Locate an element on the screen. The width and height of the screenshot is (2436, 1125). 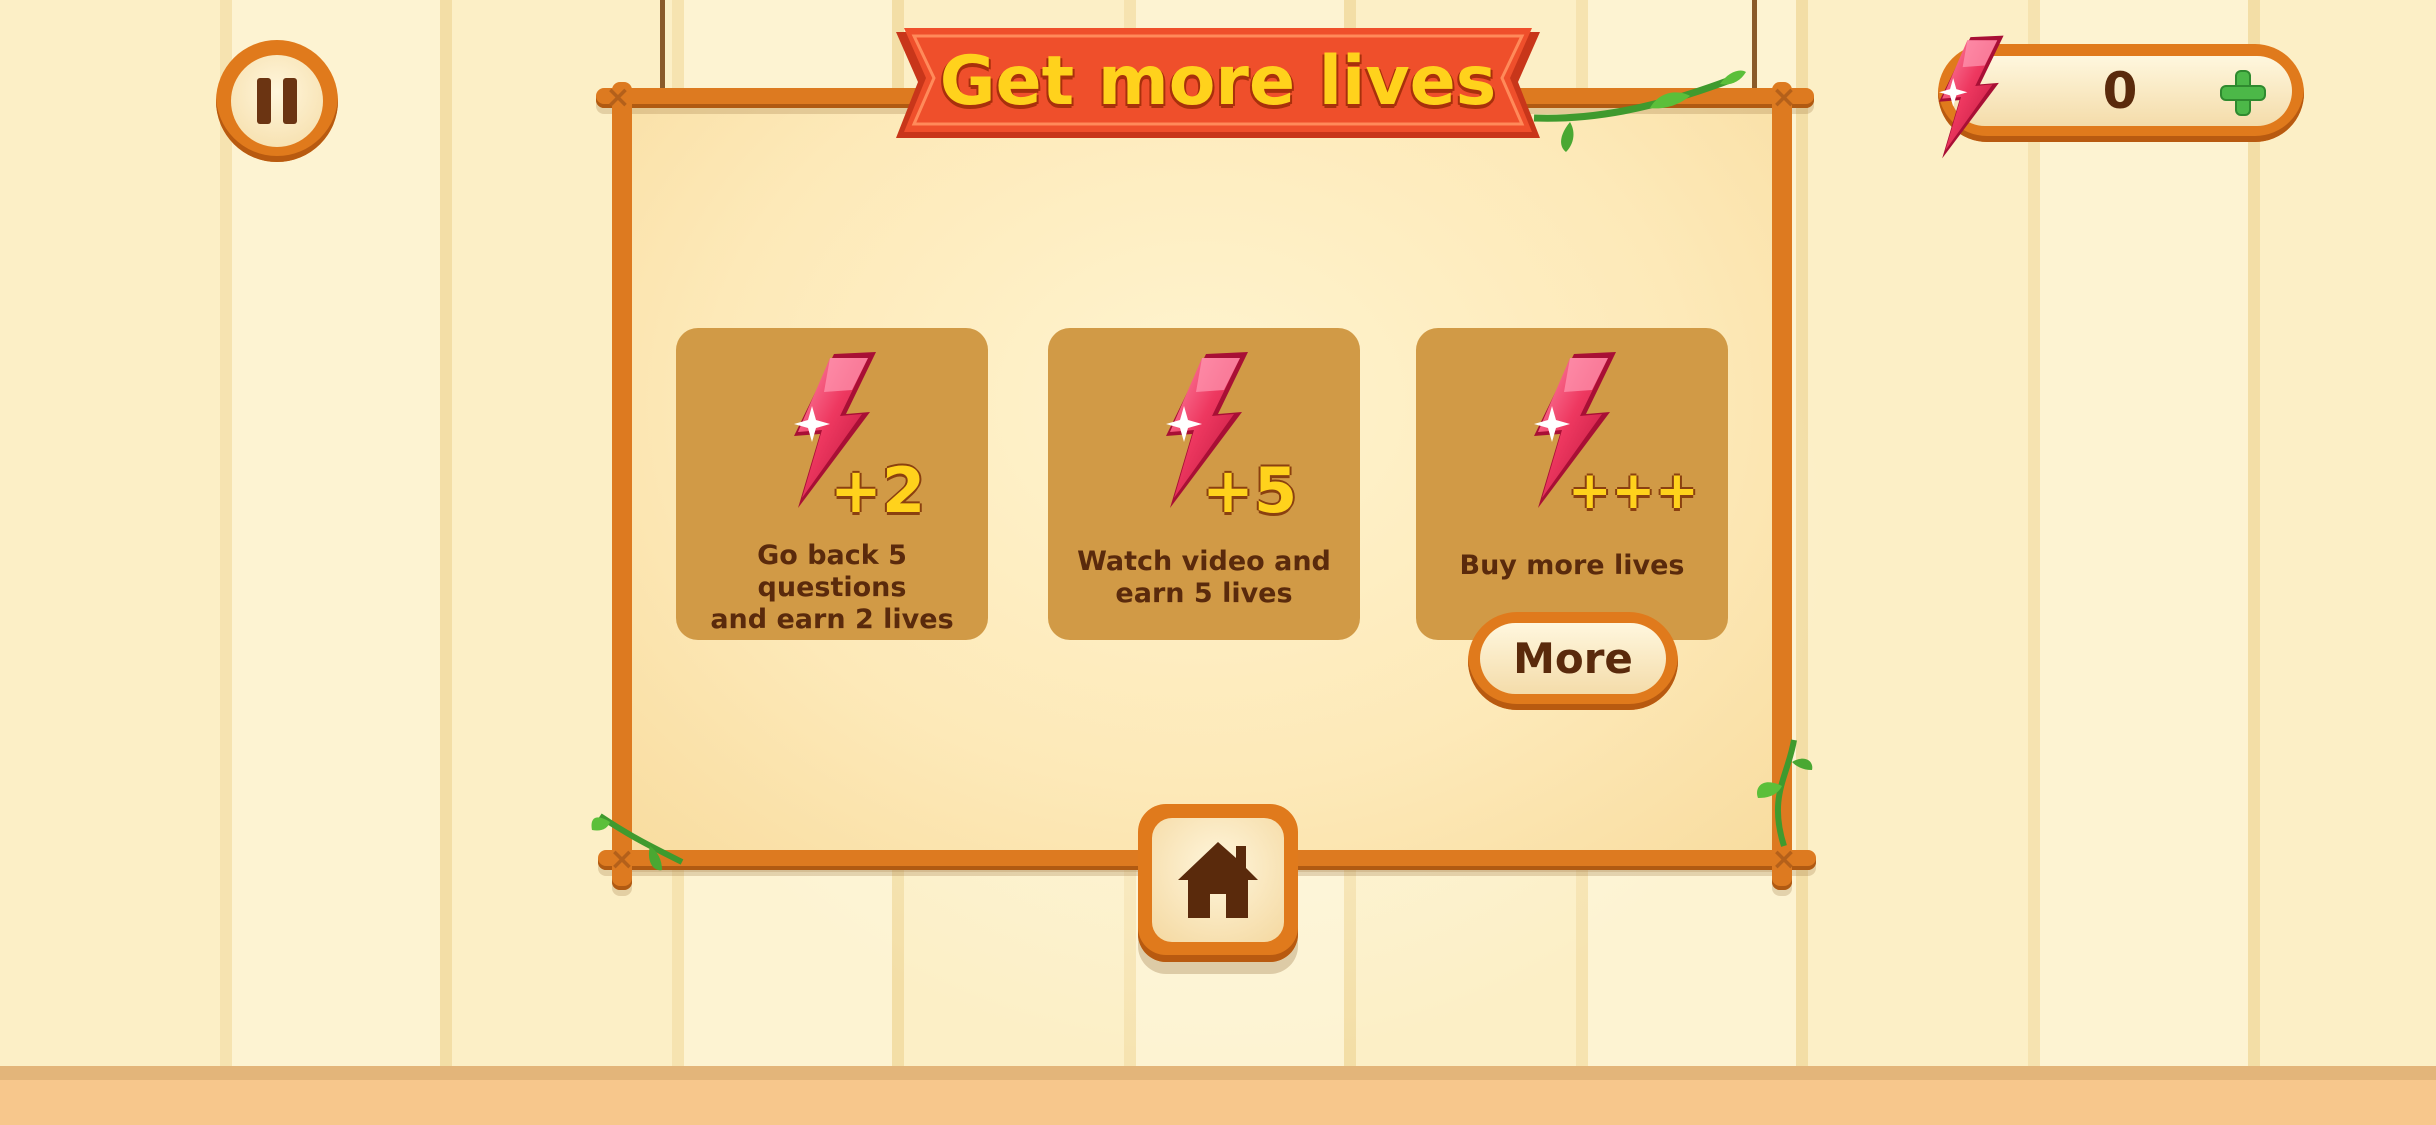
card-buy-lives: +++ Buy more lives is located at coordinates (1572, 484).